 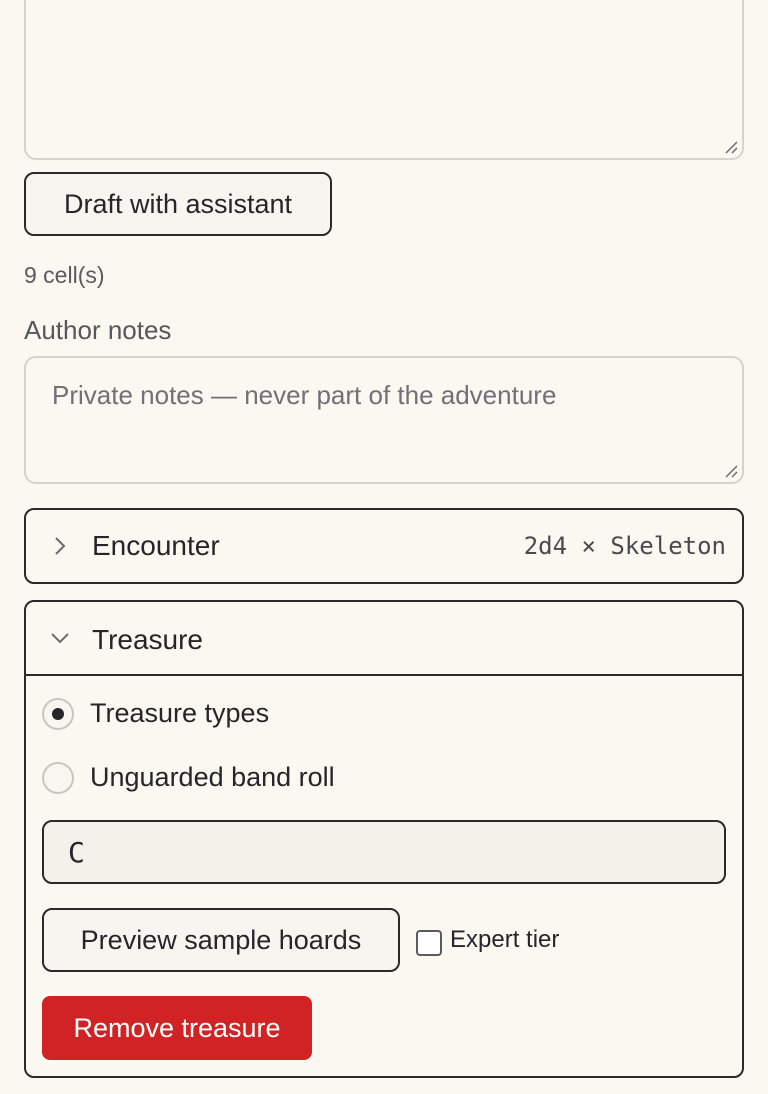 What do you see at coordinates (212, 777) in the screenshot?
I see `unguarded-band-roll-label: Unguarded band roll` at bounding box center [212, 777].